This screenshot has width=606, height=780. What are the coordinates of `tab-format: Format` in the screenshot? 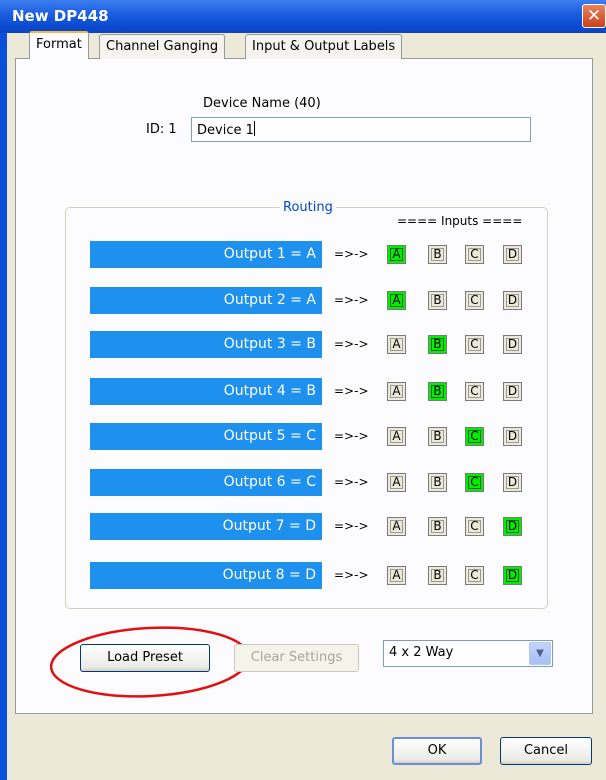 It's located at (59, 45).